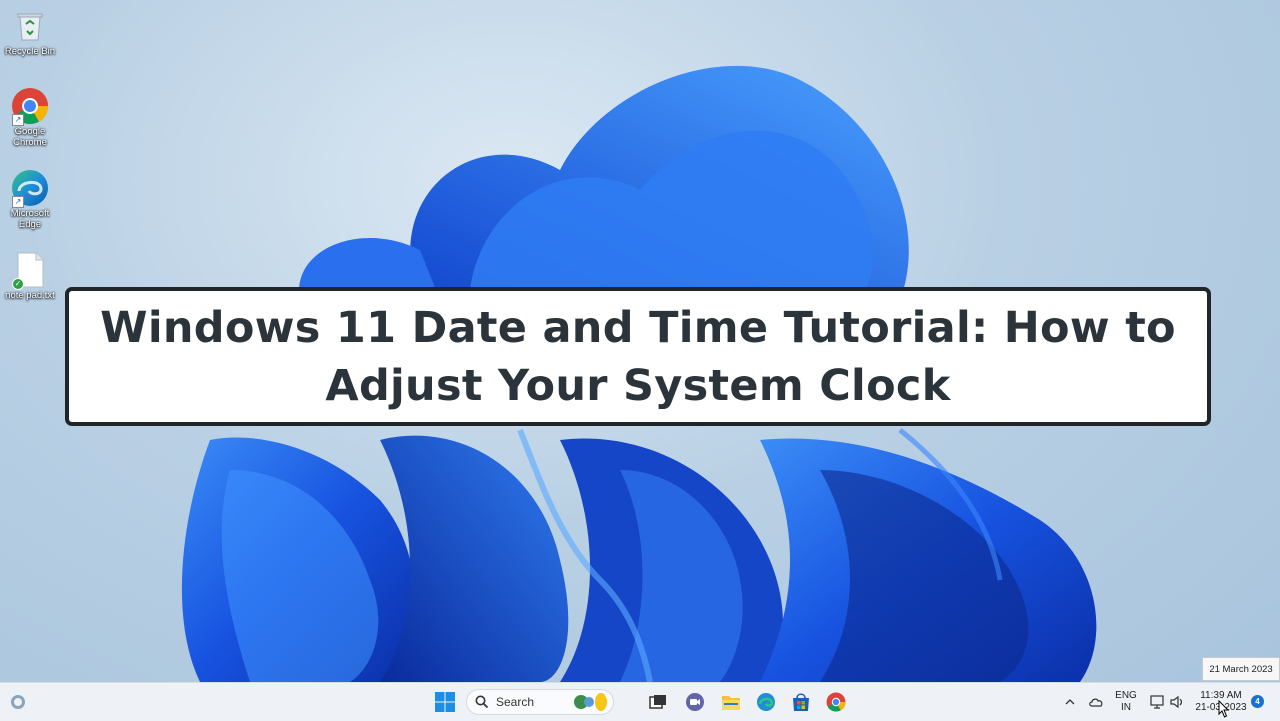 This screenshot has width=1280, height=721. What do you see at coordinates (30, 219) in the screenshot?
I see `desktop-icon-label: Microsoft Edge` at bounding box center [30, 219].